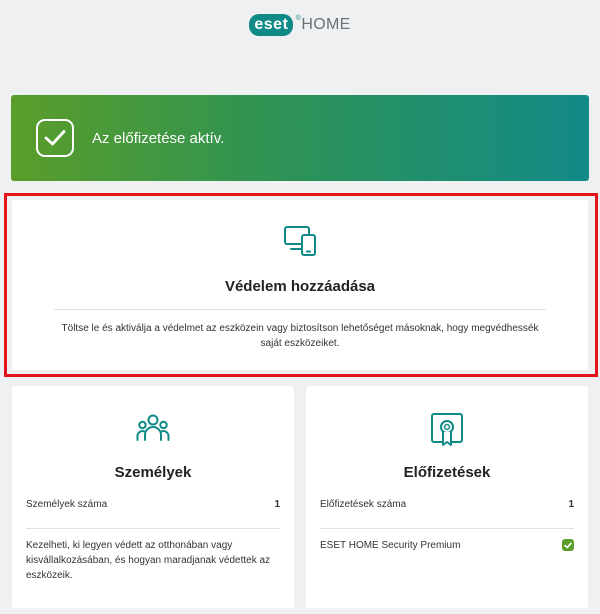 This screenshot has width=600, height=614. Describe the element at coordinates (298, 18) in the screenshot. I see `registered-mark: ®` at that location.